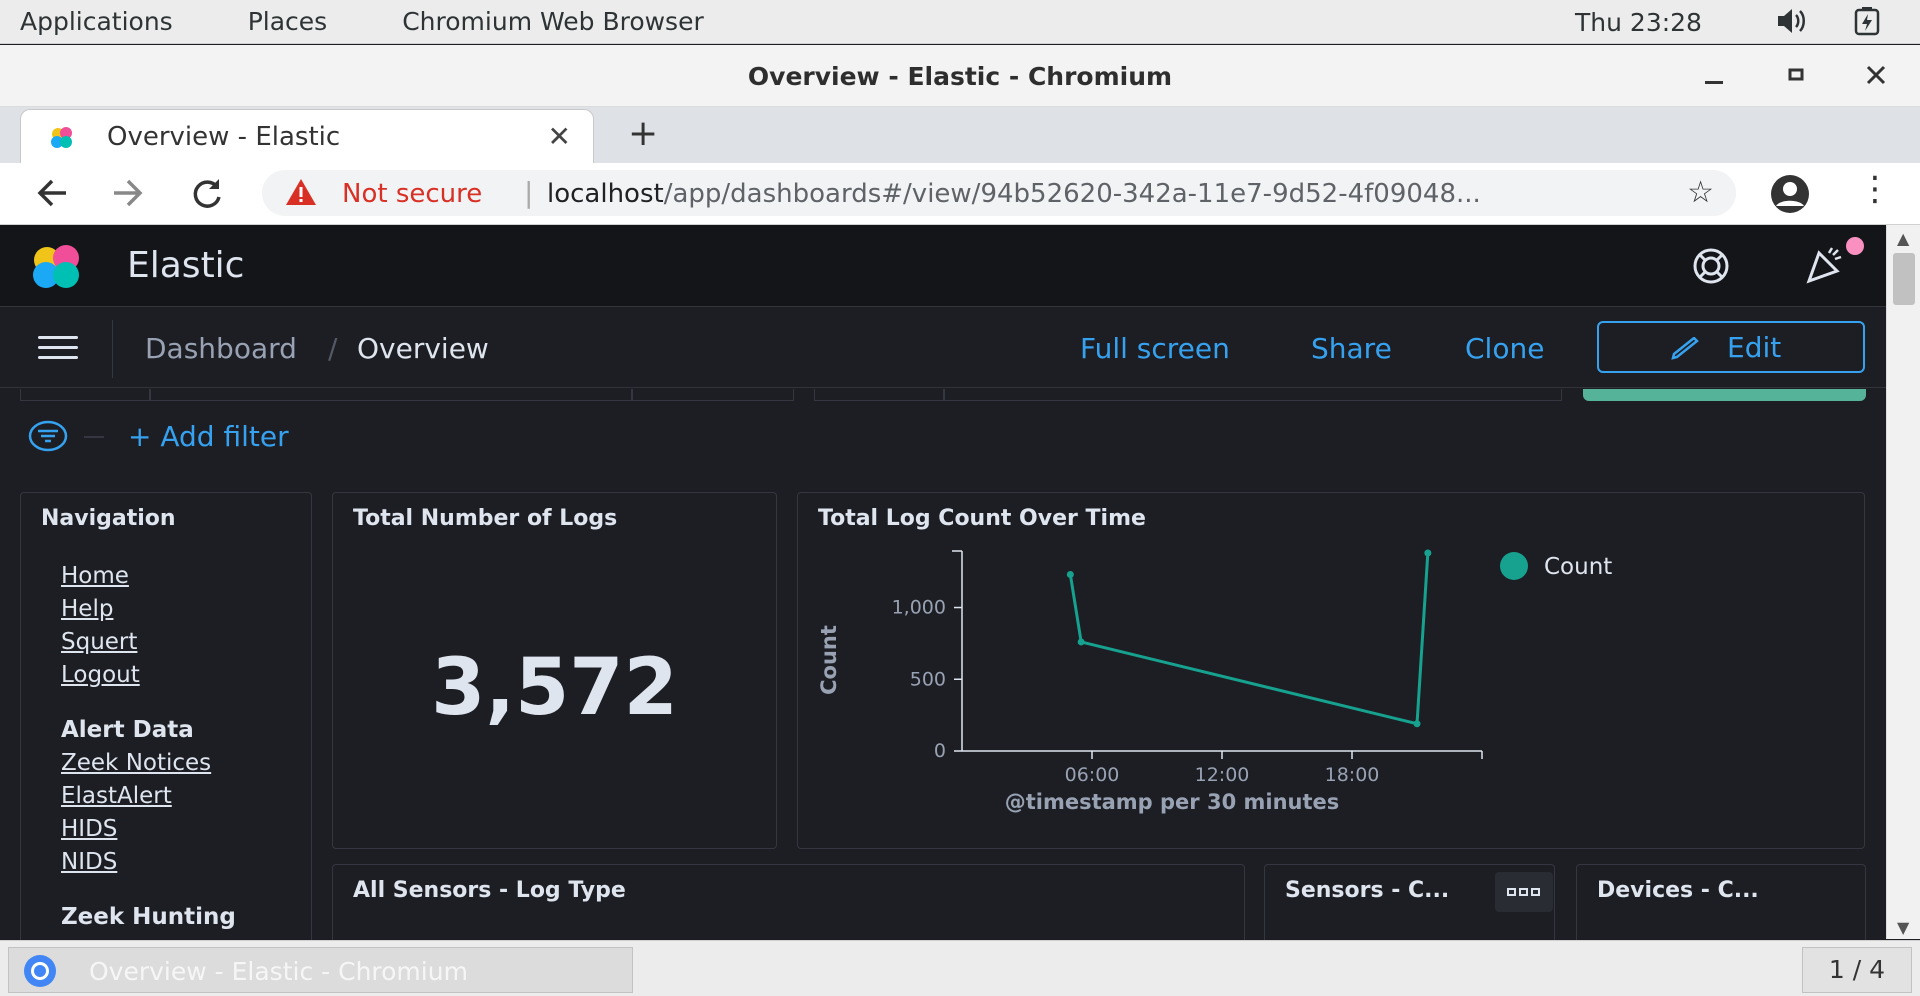 The image size is (1920, 996). I want to click on nav-link-hids: HIDS, so click(148, 832).